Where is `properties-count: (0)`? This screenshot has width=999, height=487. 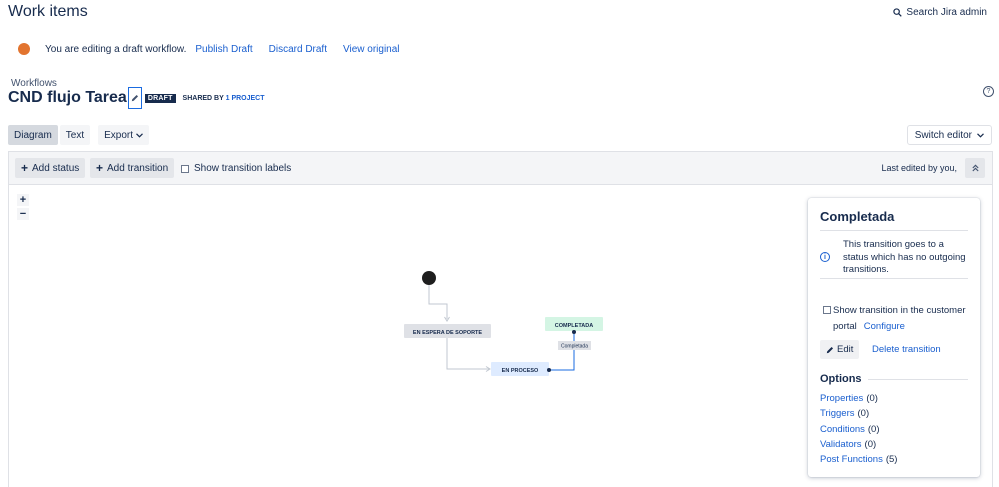 properties-count: (0) is located at coordinates (872, 399).